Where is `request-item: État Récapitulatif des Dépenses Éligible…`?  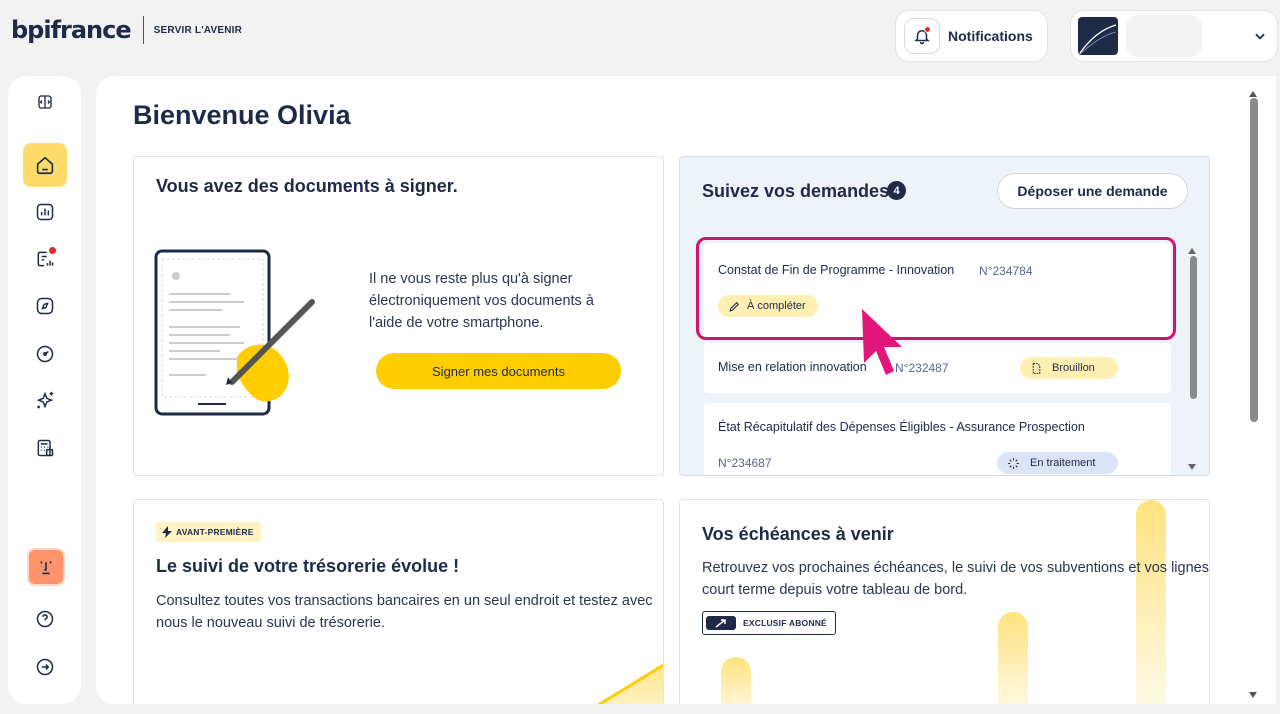
request-item: État Récapitulatif des Dépenses Éligible… is located at coordinates (937, 439).